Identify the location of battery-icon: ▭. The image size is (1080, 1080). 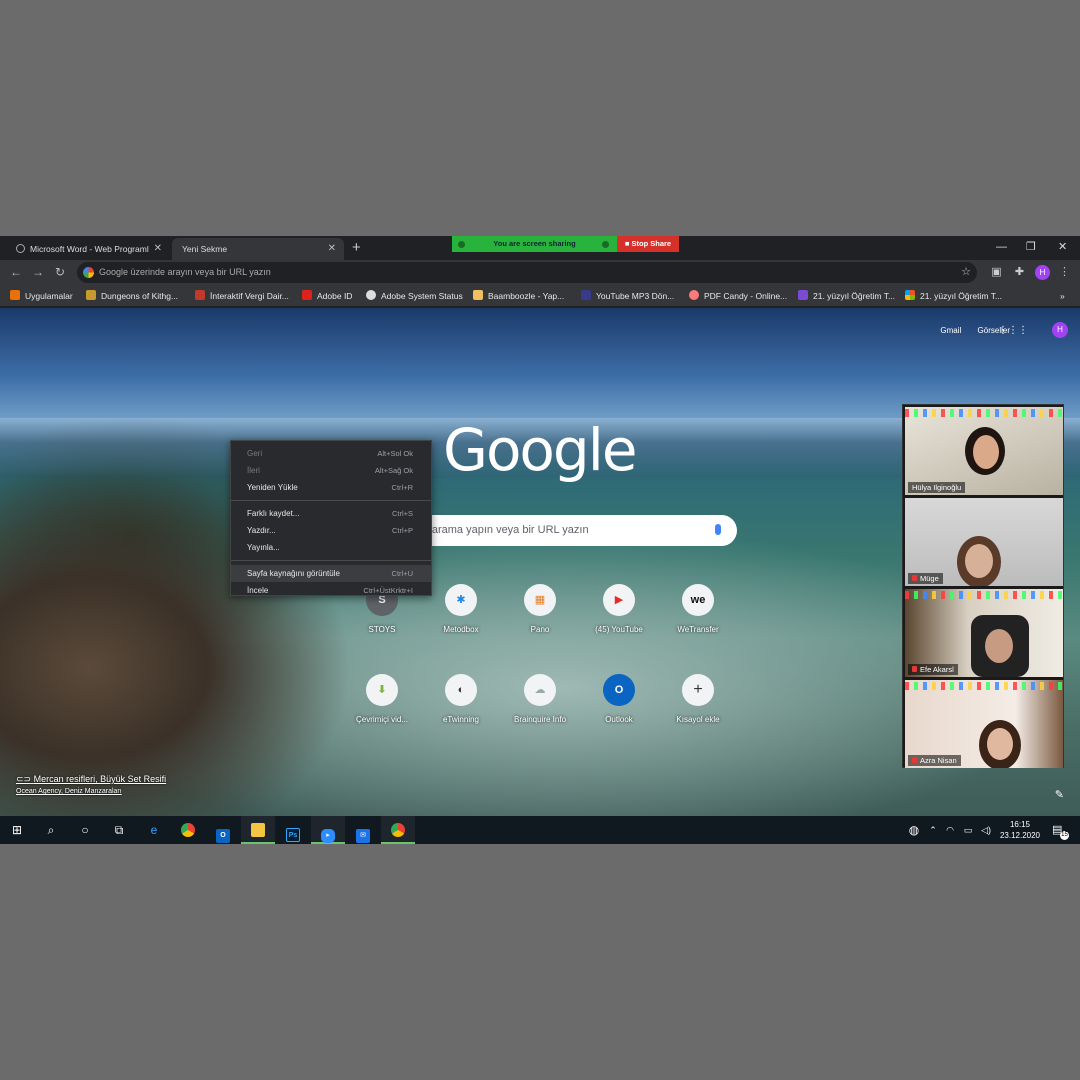
(968, 830).